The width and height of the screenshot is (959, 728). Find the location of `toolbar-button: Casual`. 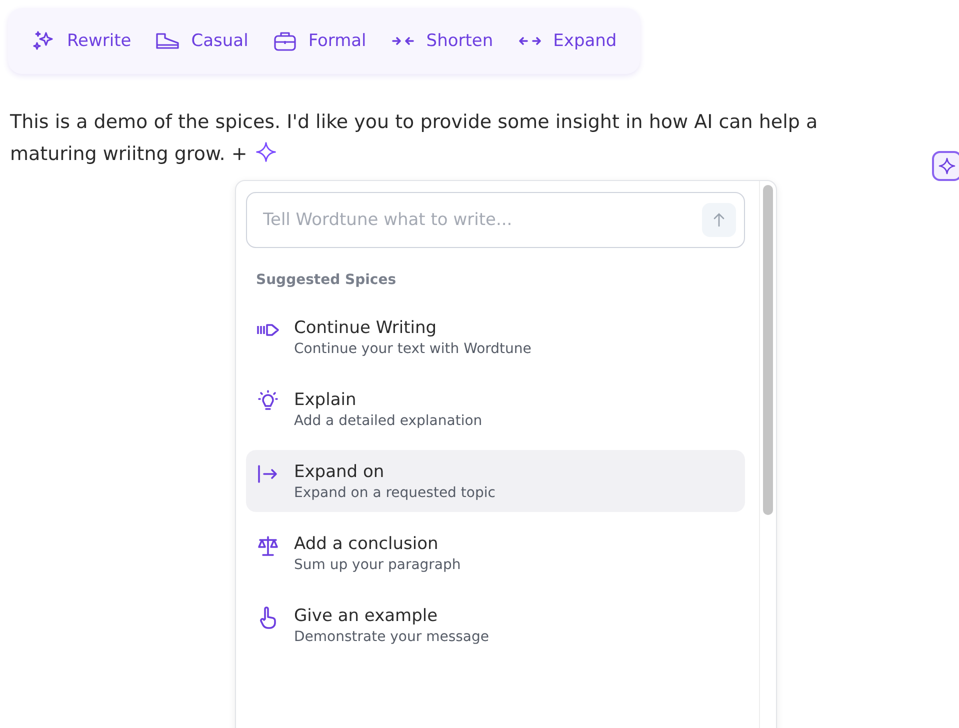

toolbar-button: Casual is located at coordinates (202, 41).